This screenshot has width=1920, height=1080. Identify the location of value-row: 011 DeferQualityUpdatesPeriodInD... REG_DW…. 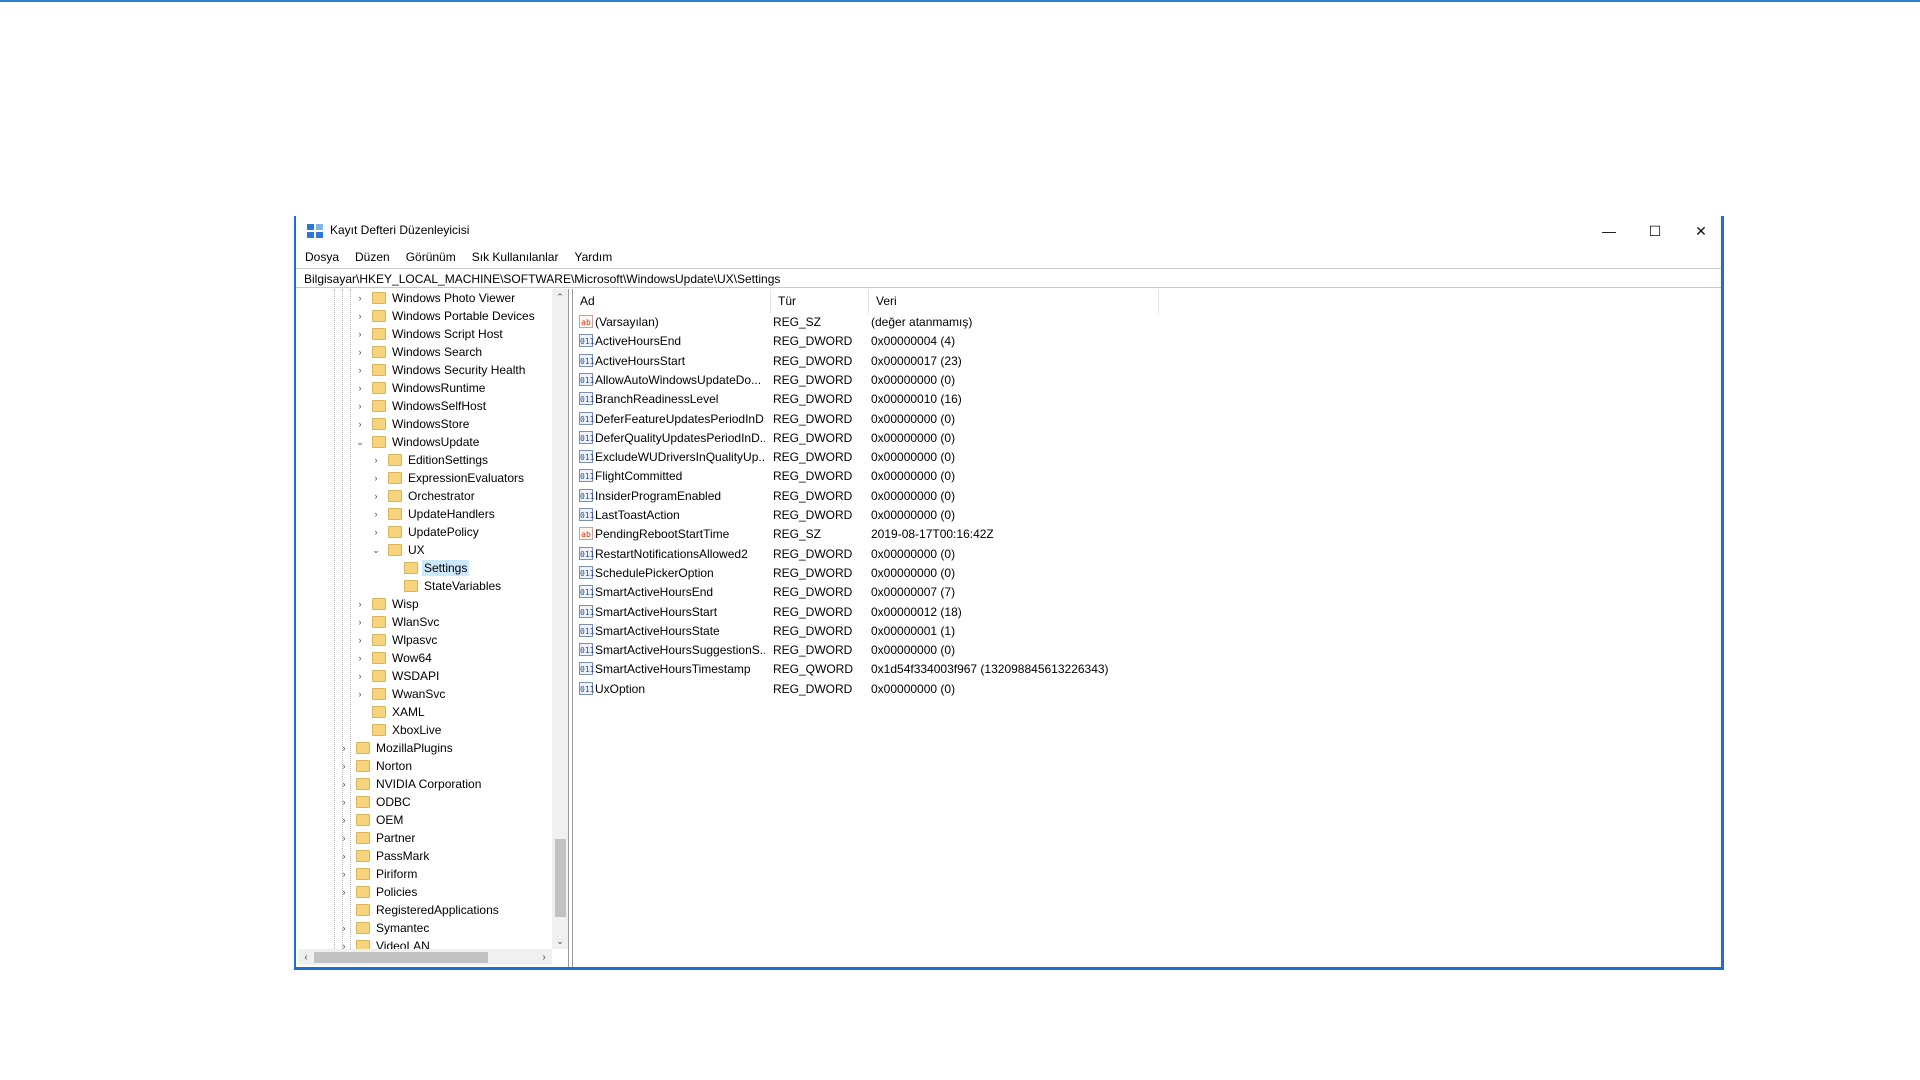
(1143, 438).